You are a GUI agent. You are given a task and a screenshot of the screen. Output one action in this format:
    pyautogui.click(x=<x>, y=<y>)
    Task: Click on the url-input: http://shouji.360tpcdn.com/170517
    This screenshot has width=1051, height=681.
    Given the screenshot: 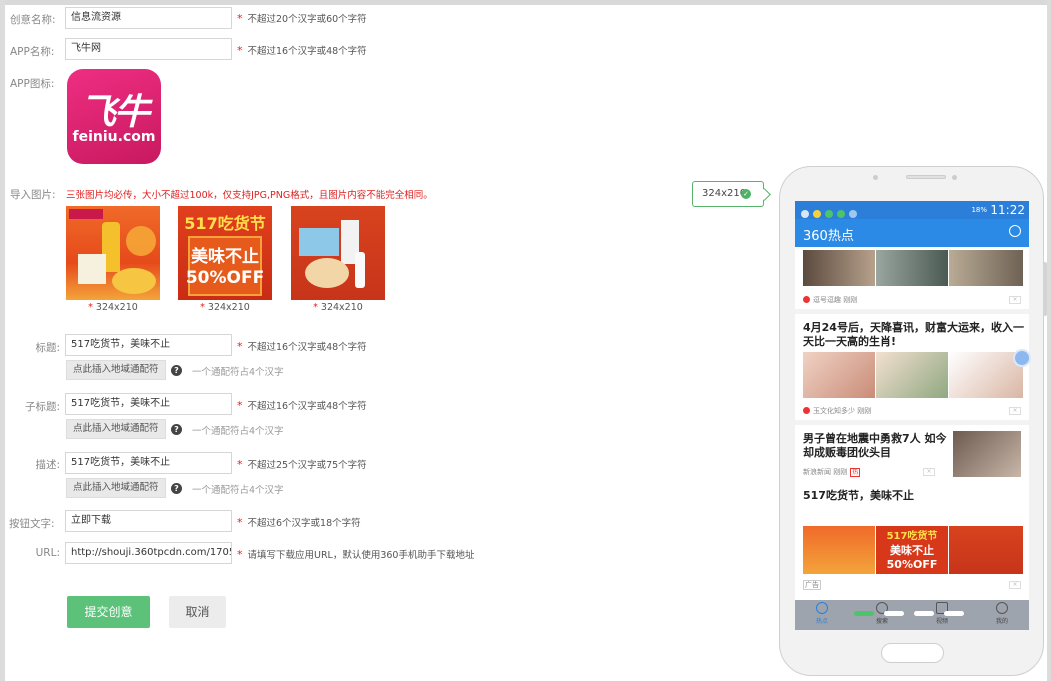 What is the action you would take?
    pyautogui.click(x=148, y=553)
    